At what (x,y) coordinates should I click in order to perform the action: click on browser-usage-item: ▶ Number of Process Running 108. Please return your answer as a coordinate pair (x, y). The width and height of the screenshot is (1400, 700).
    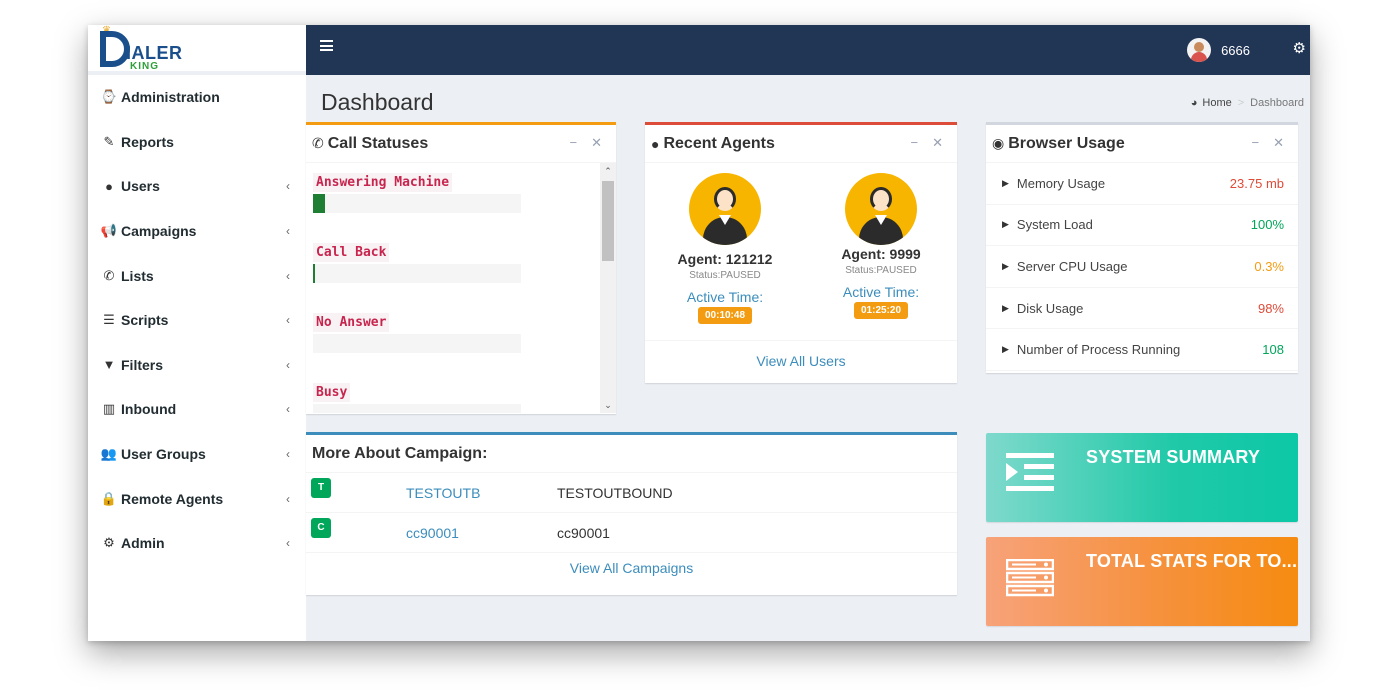
    Looking at the image, I should click on (1142, 350).